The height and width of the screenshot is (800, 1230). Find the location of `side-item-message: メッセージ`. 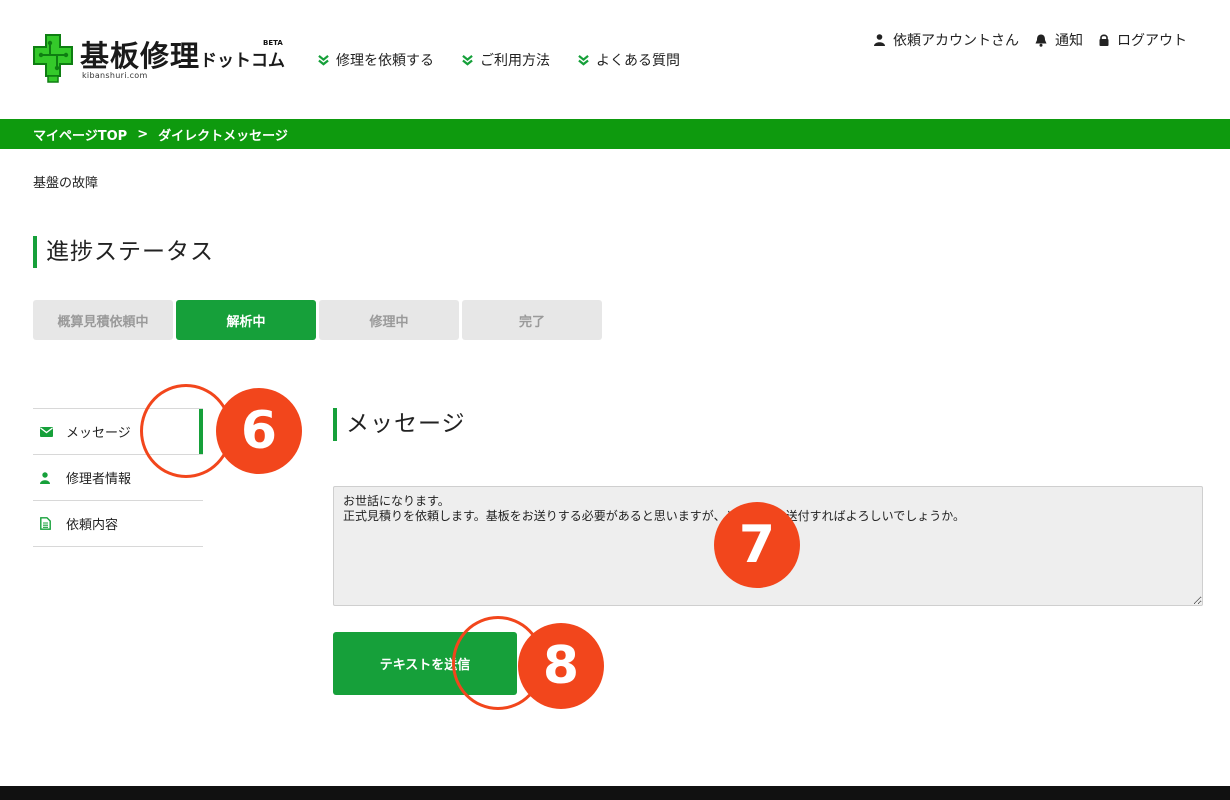

side-item-message: メッセージ is located at coordinates (118, 431).